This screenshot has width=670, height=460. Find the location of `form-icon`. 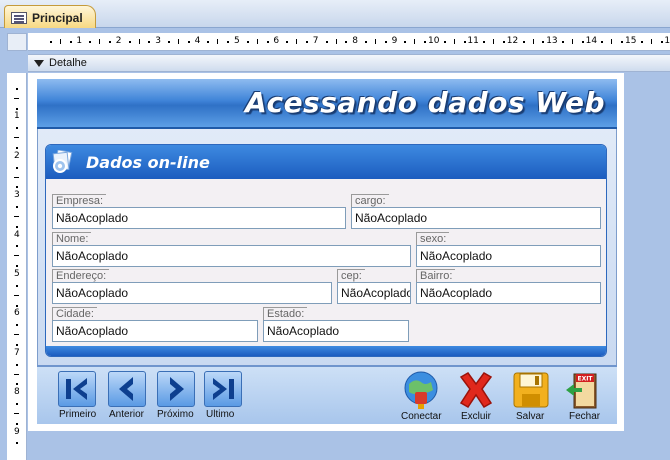

form-icon is located at coordinates (19, 17).